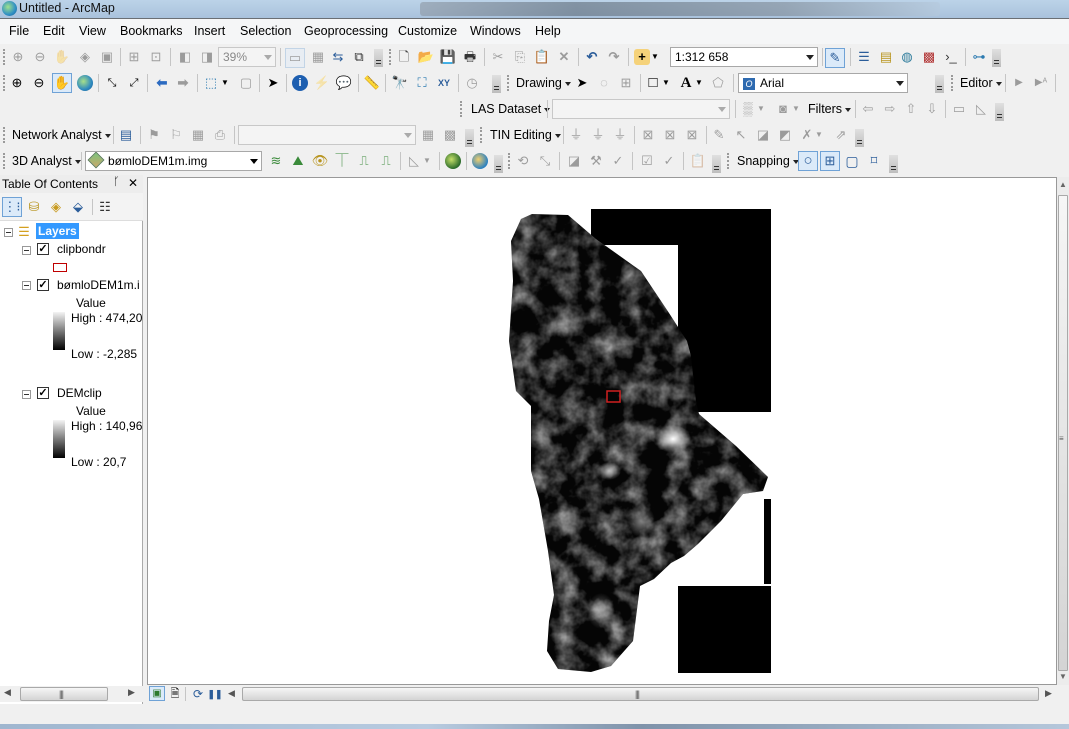 The width and height of the screenshot is (1069, 729). Describe the element at coordinates (359, 57) in the screenshot. I see `data-driven-pages-icon: ⧉` at that location.